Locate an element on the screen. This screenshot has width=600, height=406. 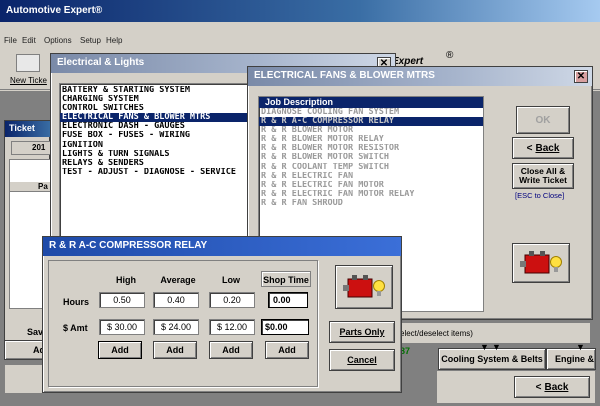
col-high: High is located at coordinates (126, 280).